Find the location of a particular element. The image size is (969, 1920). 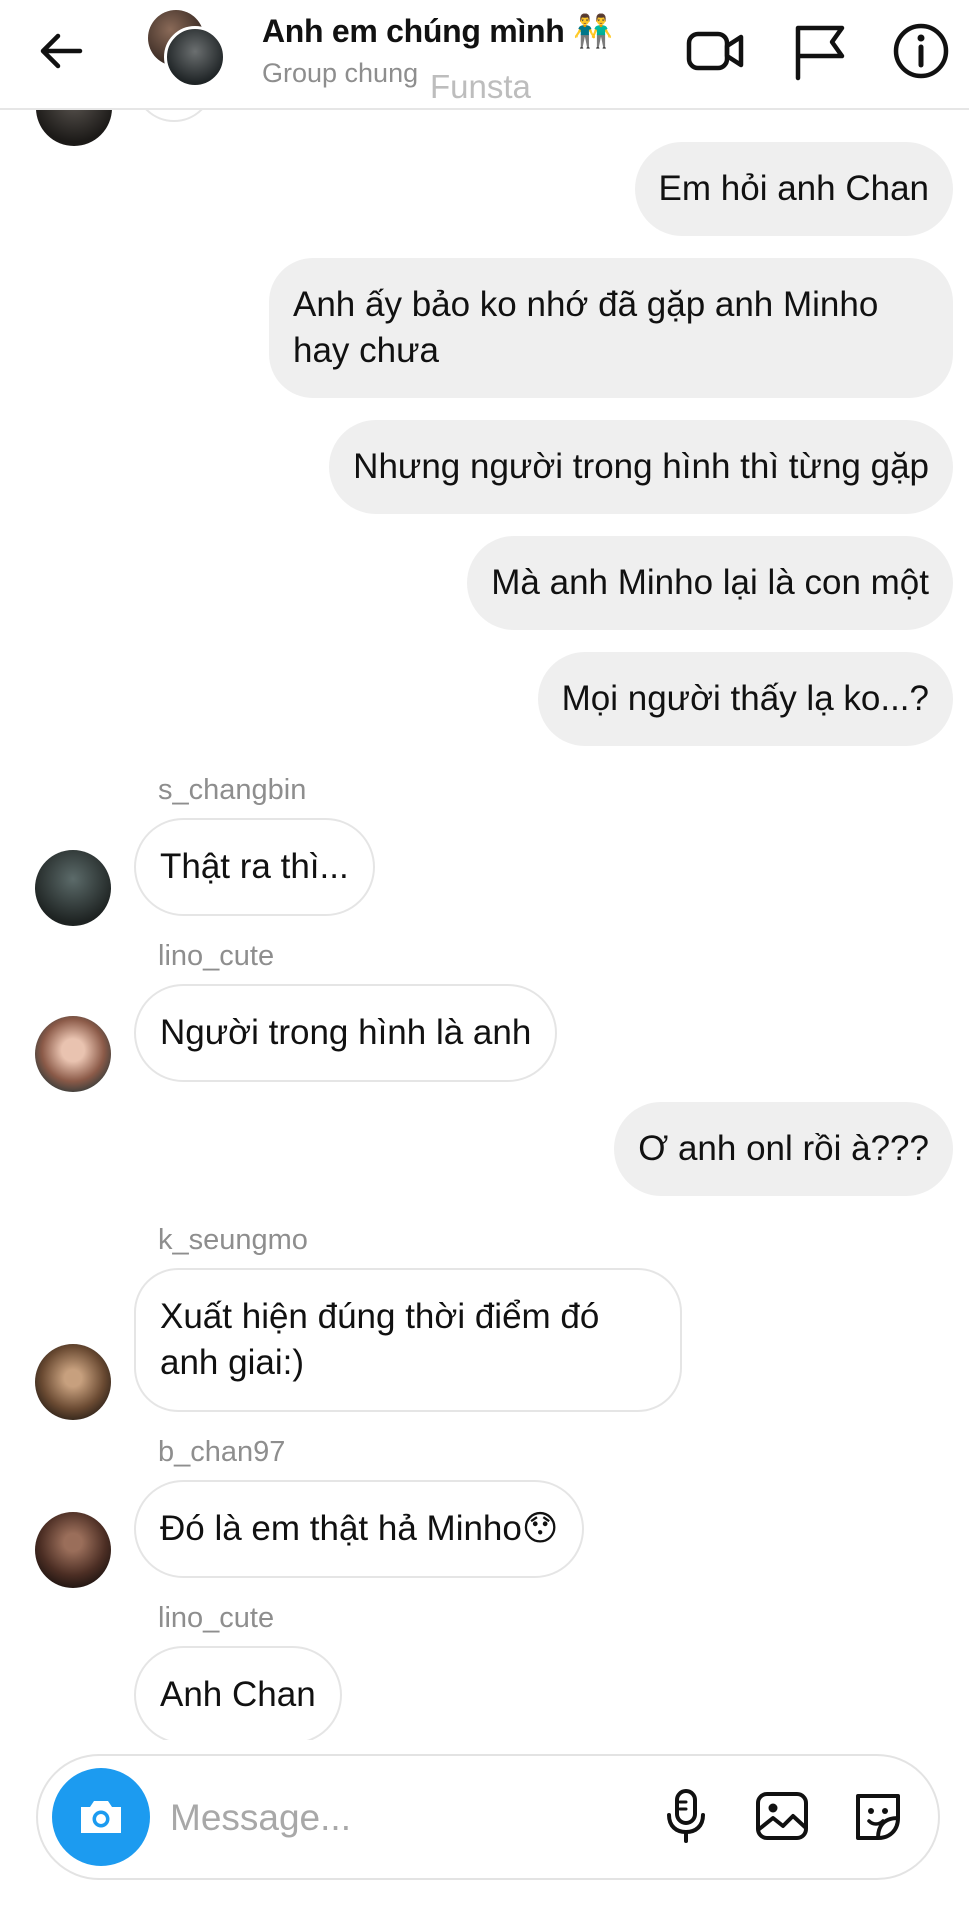

info-icon is located at coordinates (921, 51).